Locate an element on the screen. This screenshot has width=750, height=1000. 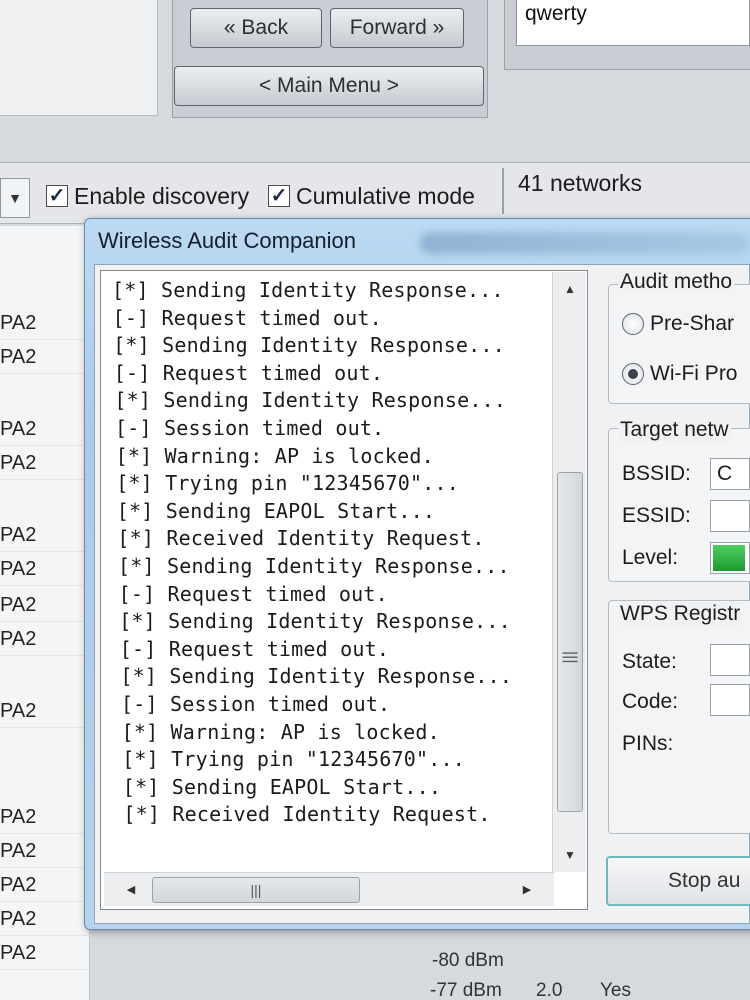
state-field is located at coordinates (730, 660).